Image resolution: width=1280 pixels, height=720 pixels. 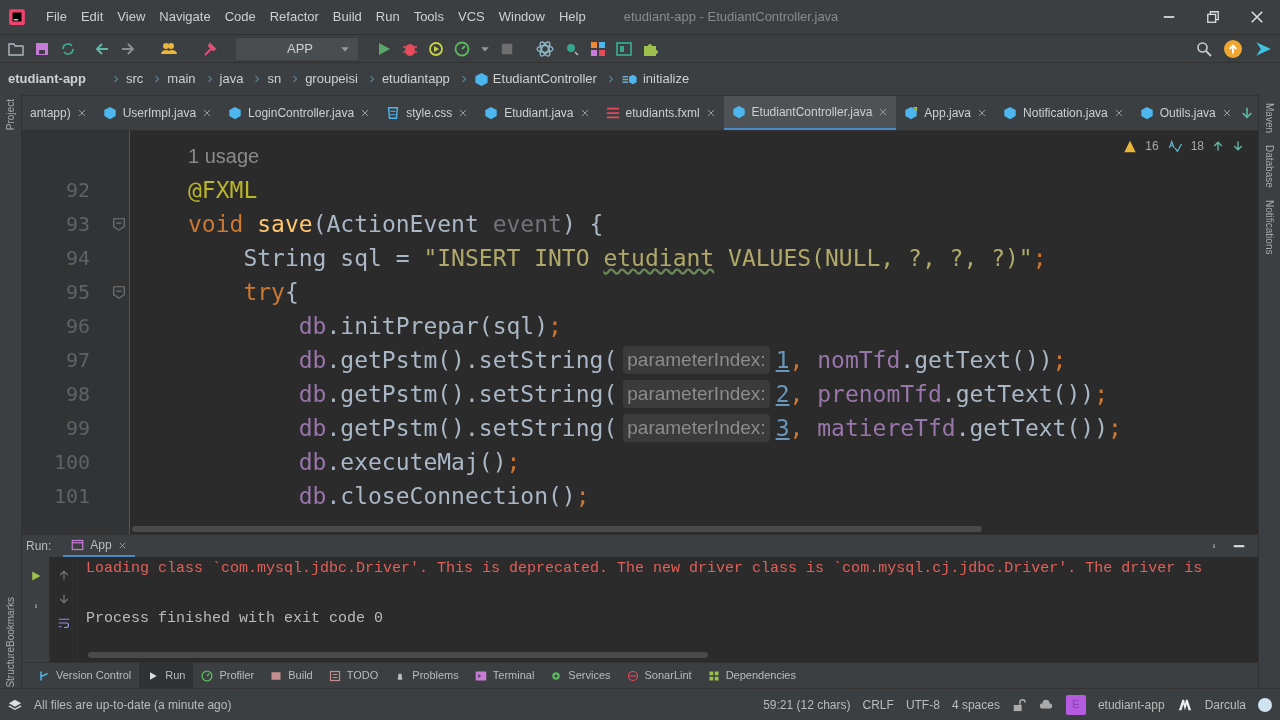 What do you see at coordinates (396, 224) in the screenshot?
I see `code-line: void save(ActionEvent event) {` at bounding box center [396, 224].